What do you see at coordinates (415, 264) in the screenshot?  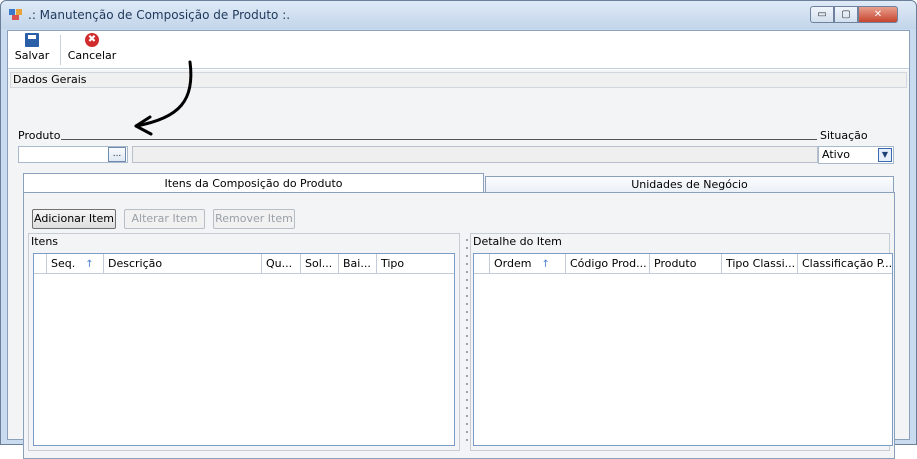 I see `col-tipo: Tipo` at bounding box center [415, 264].